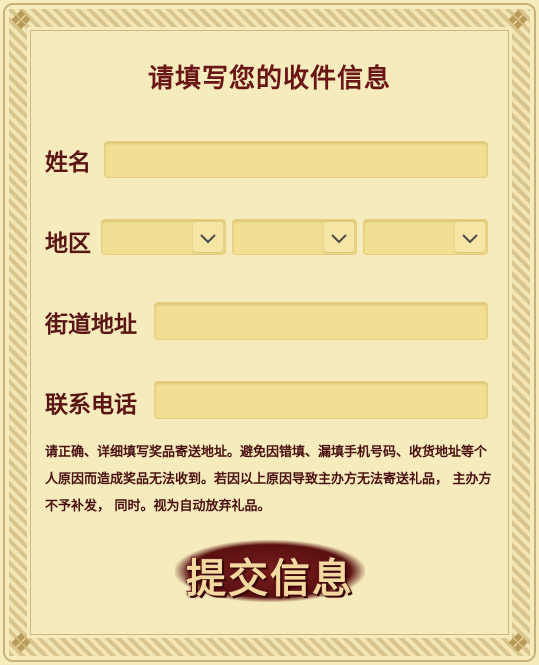 Image resolution: width=539 pixels, height=665 pixels. I want to click on province-select, so click(163, 237).